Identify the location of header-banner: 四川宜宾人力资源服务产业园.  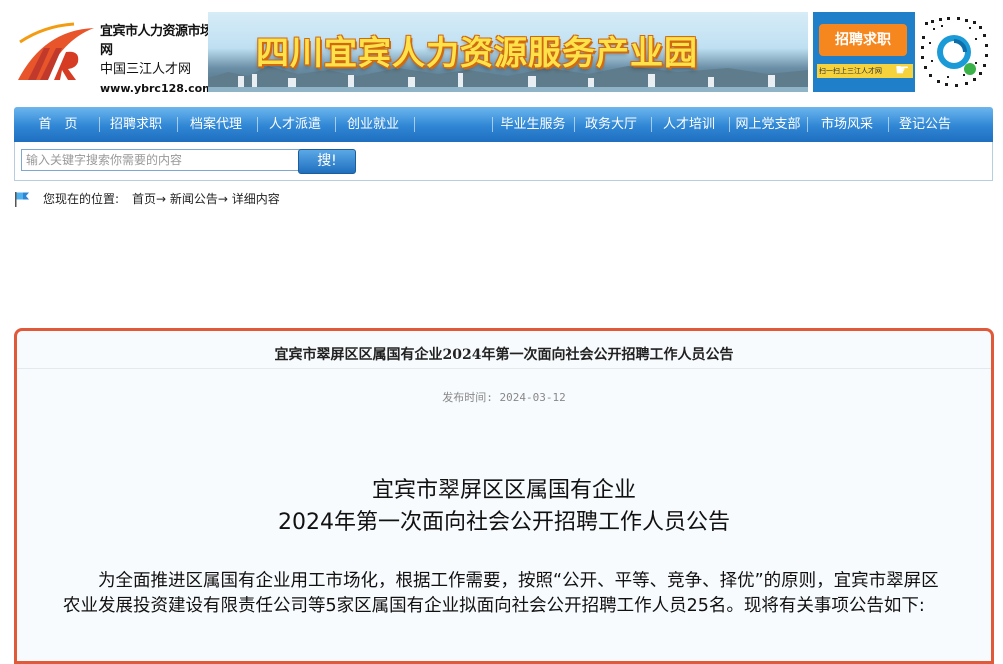
(508, 52).